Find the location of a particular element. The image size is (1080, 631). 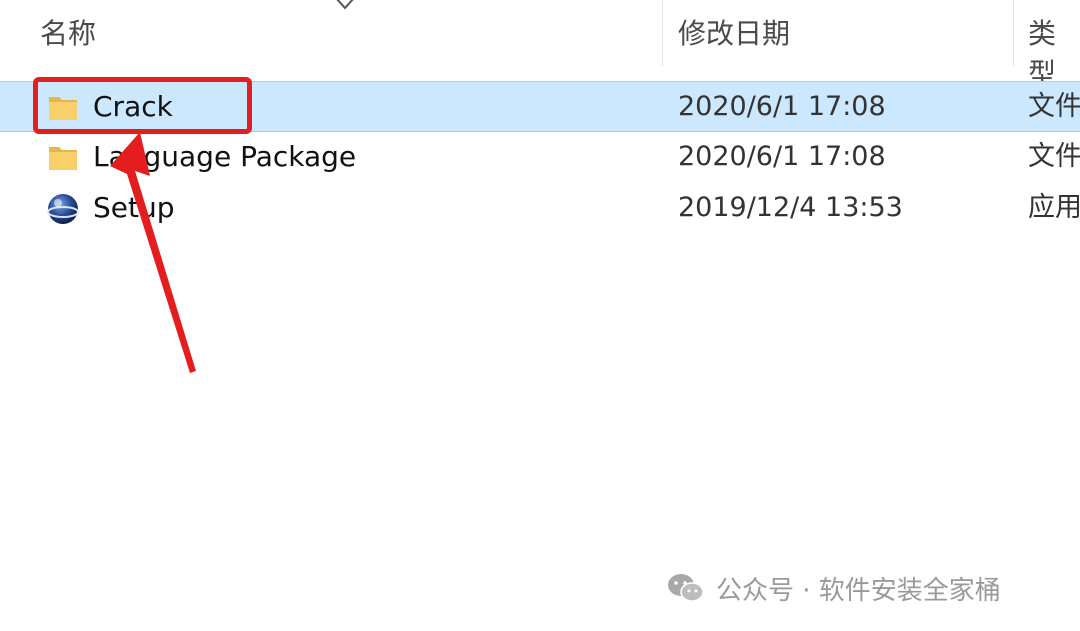

watermark: 公众号 · 软件安装全家桶 is located at coordinates (833, 588).